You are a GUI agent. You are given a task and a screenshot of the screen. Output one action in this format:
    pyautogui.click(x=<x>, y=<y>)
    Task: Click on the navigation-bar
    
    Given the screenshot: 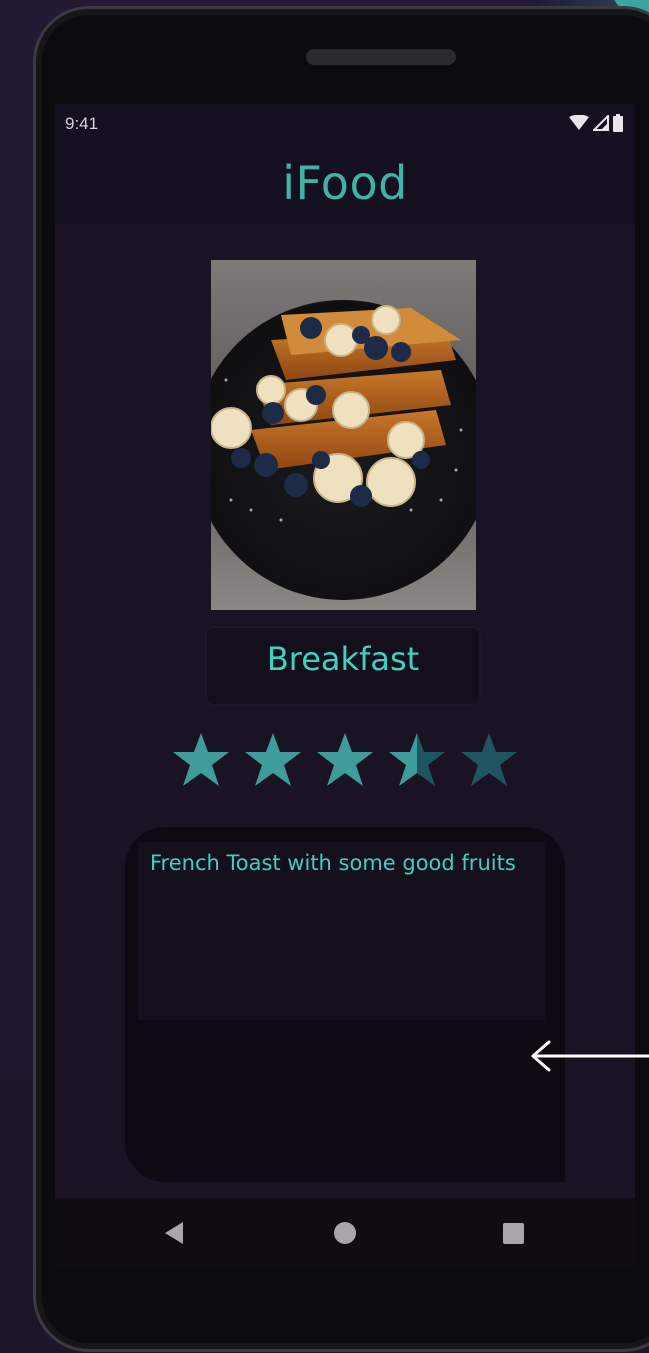 What is the action you would take?
    pyautogui.click(x=345, y=1233)
    